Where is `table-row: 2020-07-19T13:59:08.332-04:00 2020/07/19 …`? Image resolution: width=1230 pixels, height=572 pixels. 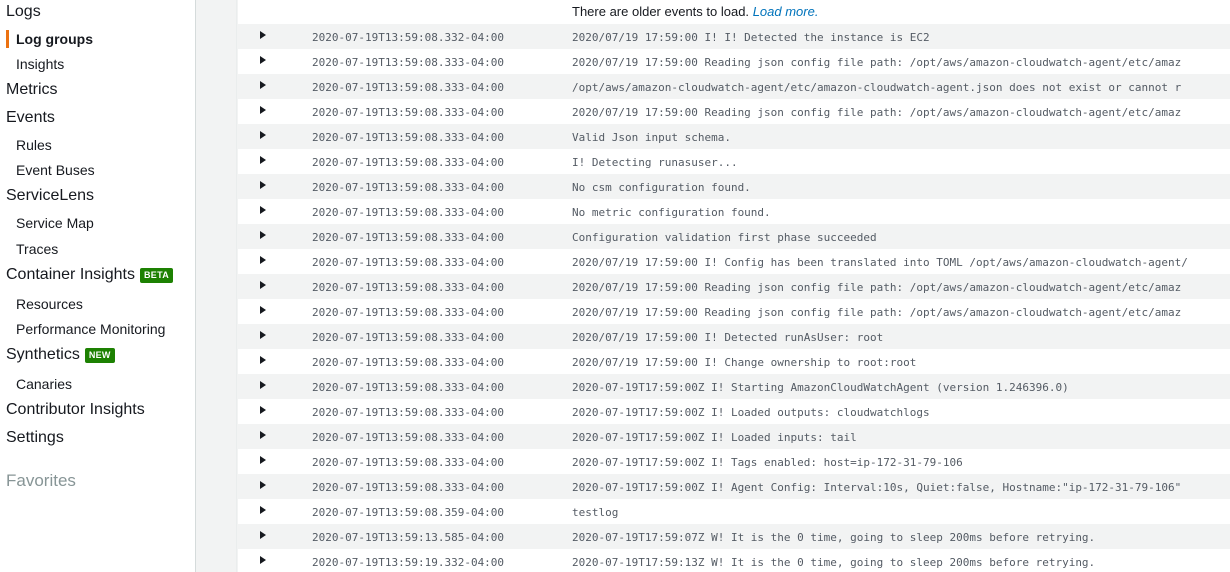
table-row: 2020-07-19T13:59:08.332-04:00 2020/07/19 … is located at coordinates (734, 36).